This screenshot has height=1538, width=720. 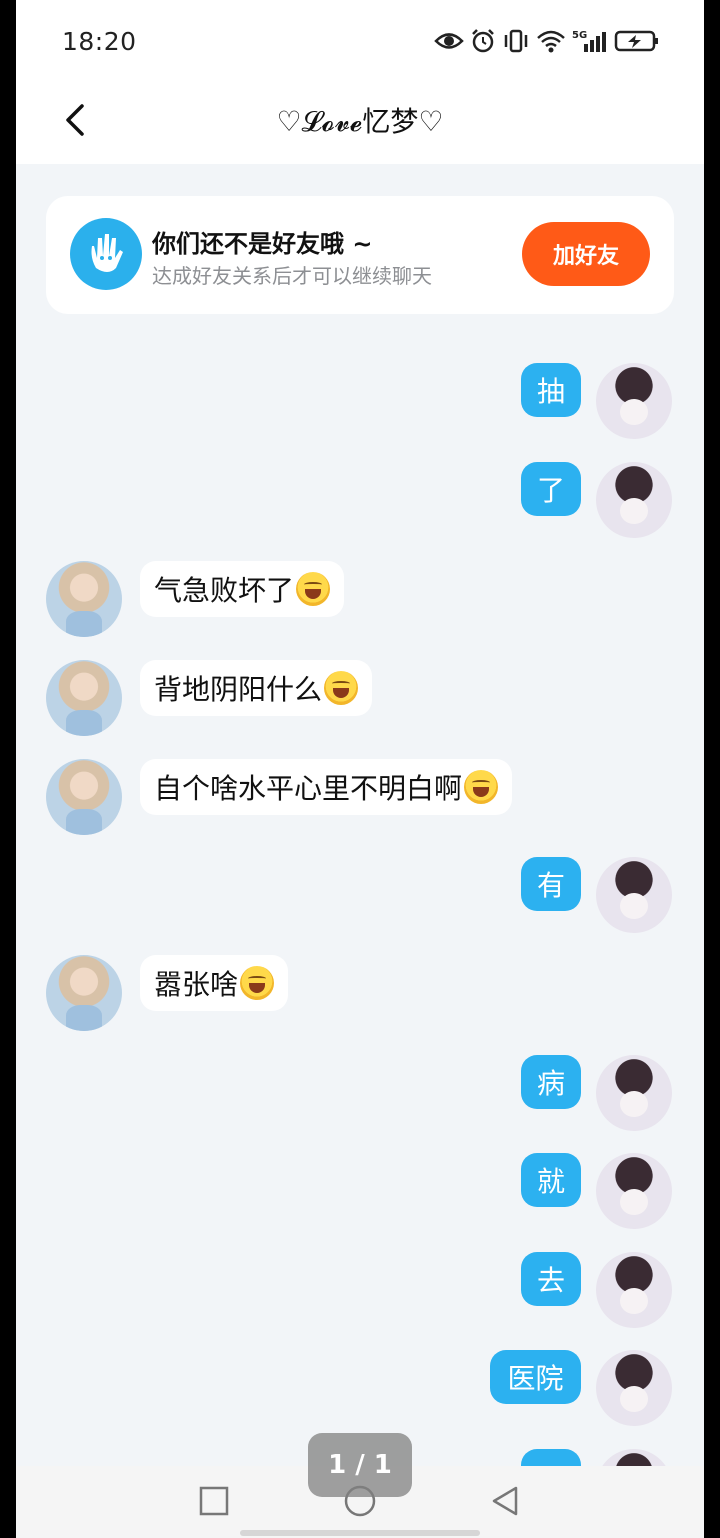 I want to click on contact-message-bubble: 气急败坏了, so click(x=242, y=589).